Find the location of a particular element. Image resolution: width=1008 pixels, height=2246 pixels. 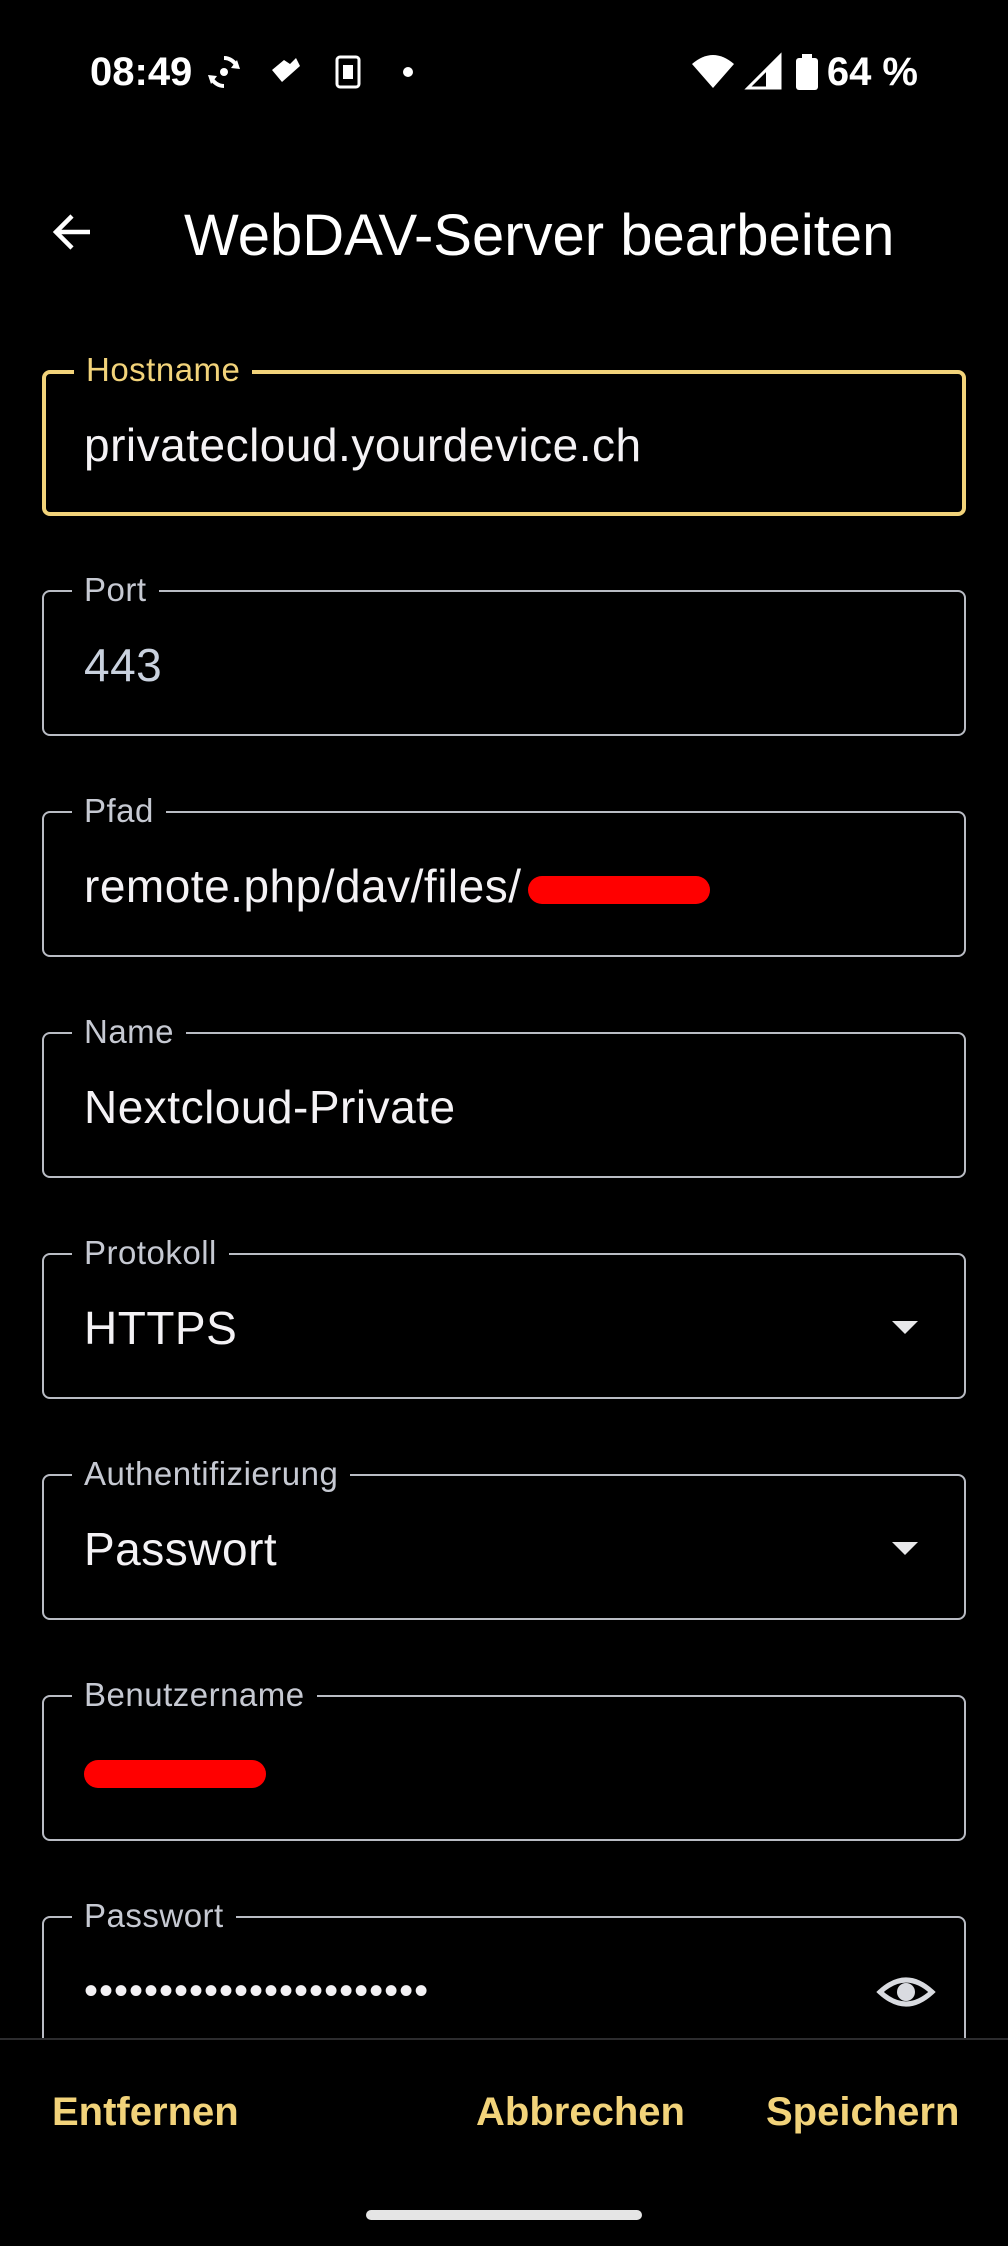

app-bar: WebDAV-Server bearbeiten is located at coordinates (504, 235).